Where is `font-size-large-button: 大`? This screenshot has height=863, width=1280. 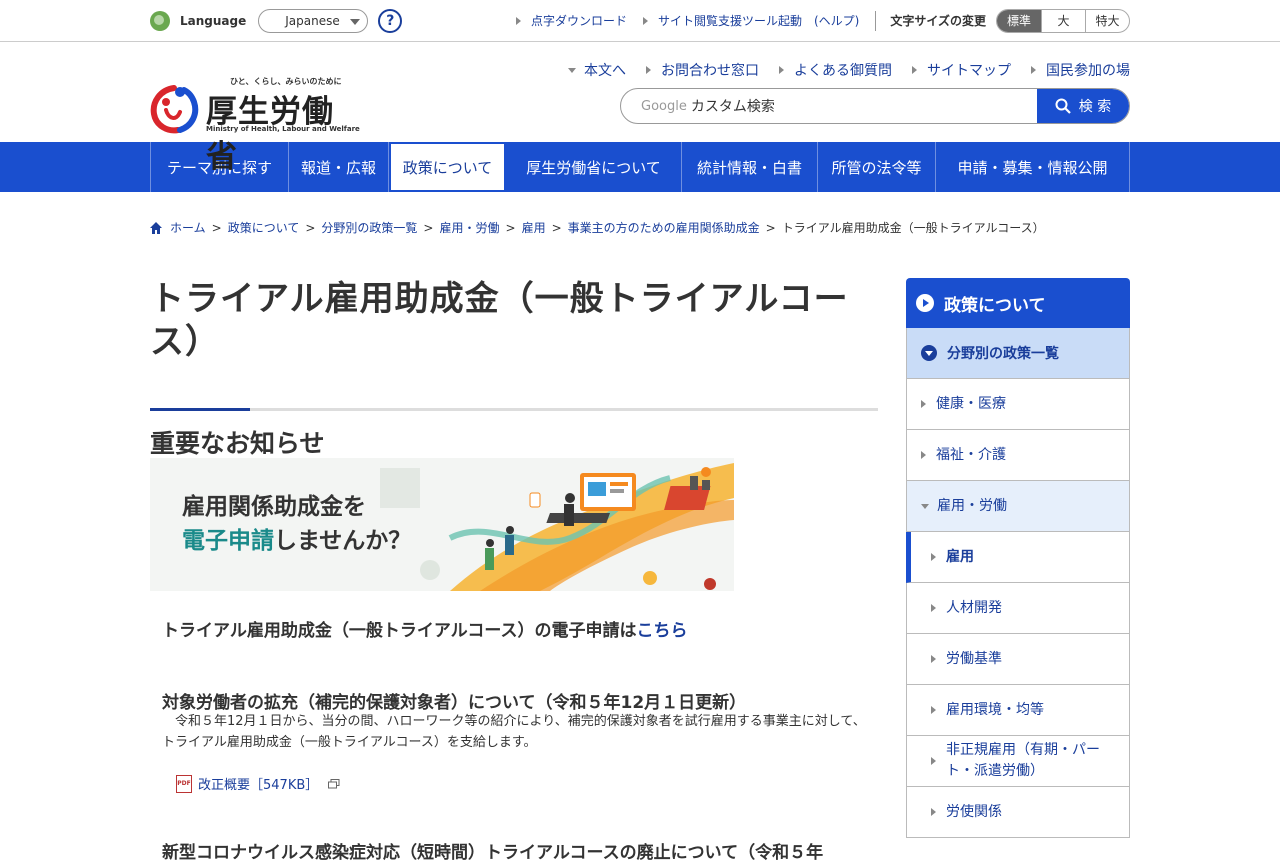
font-size-large-button: 大 is located at coordinates (1063, 20).